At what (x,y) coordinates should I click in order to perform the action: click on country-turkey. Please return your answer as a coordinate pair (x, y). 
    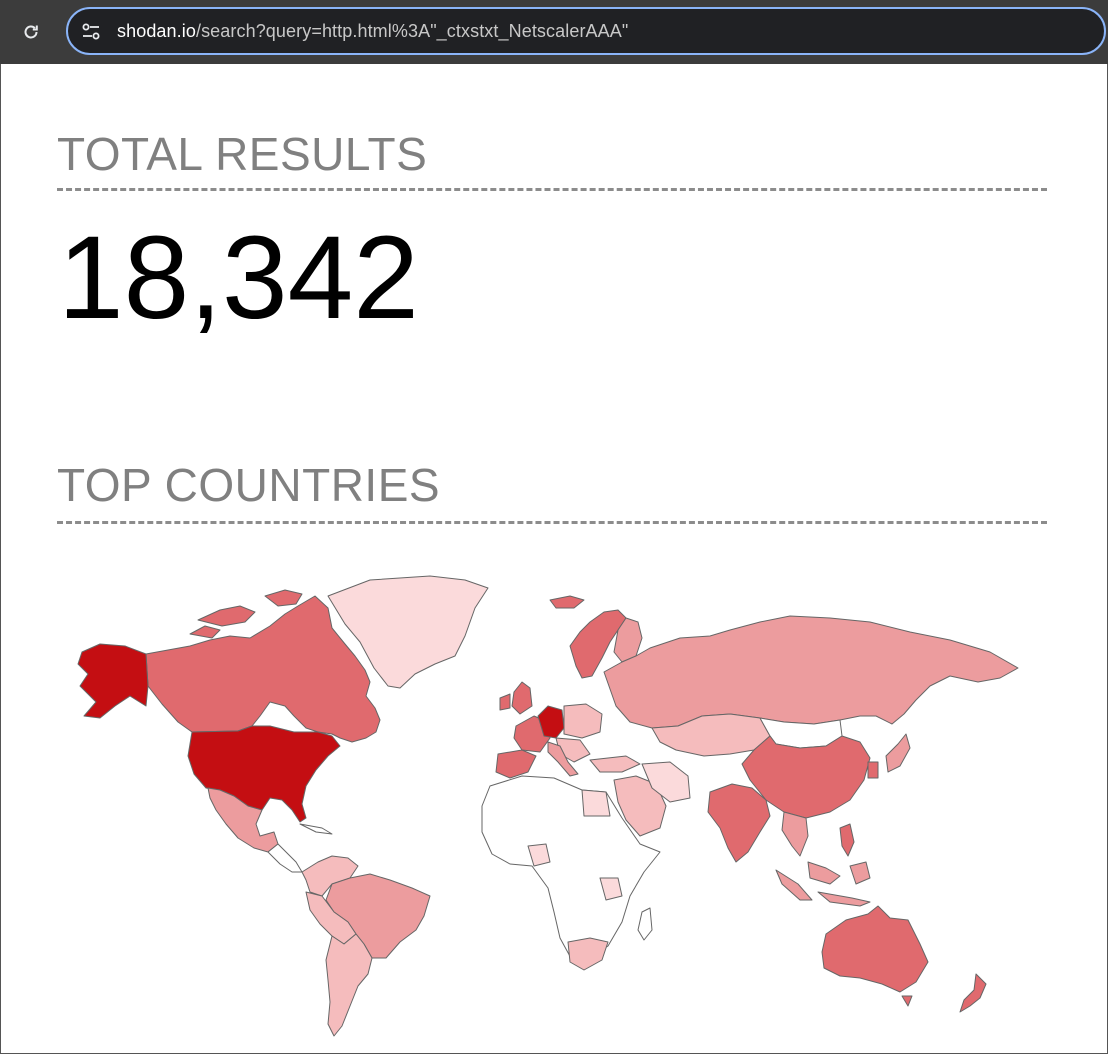
    Looking at the image, I should click on (615, 764).